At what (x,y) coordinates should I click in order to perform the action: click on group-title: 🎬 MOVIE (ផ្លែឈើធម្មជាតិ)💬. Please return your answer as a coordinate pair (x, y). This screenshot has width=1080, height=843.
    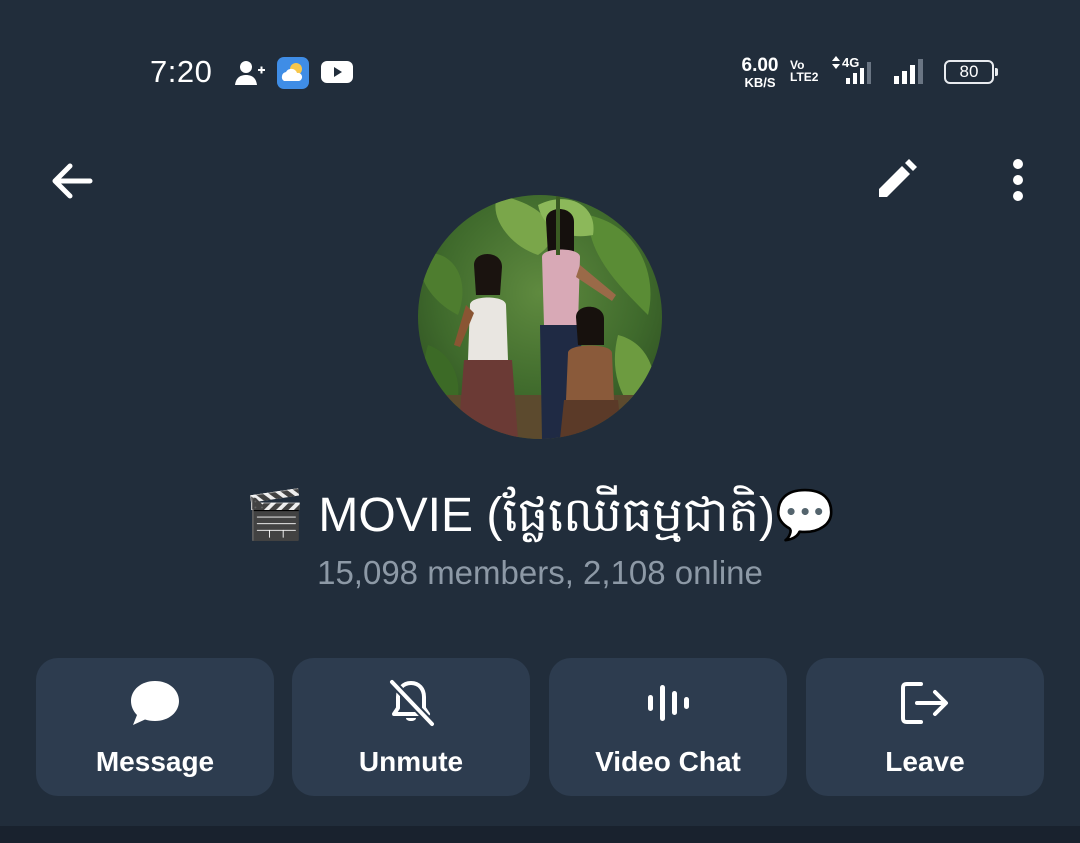
    Looking at the image, I should click on (540, 516).